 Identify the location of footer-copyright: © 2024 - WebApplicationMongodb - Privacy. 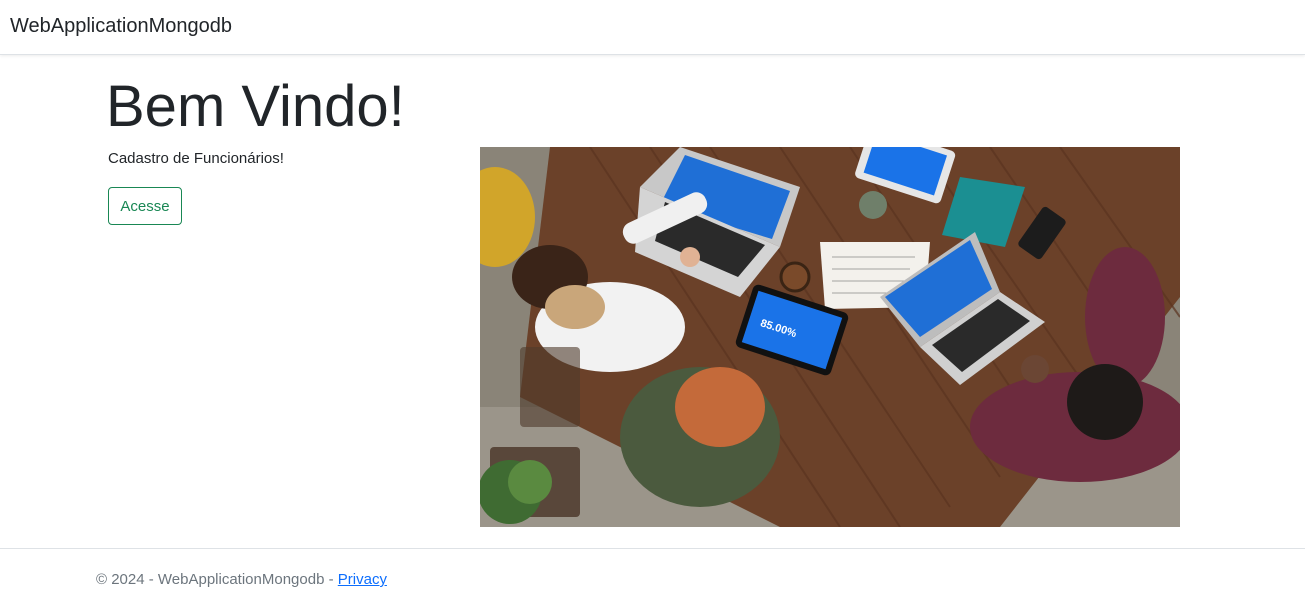
(241, 579).